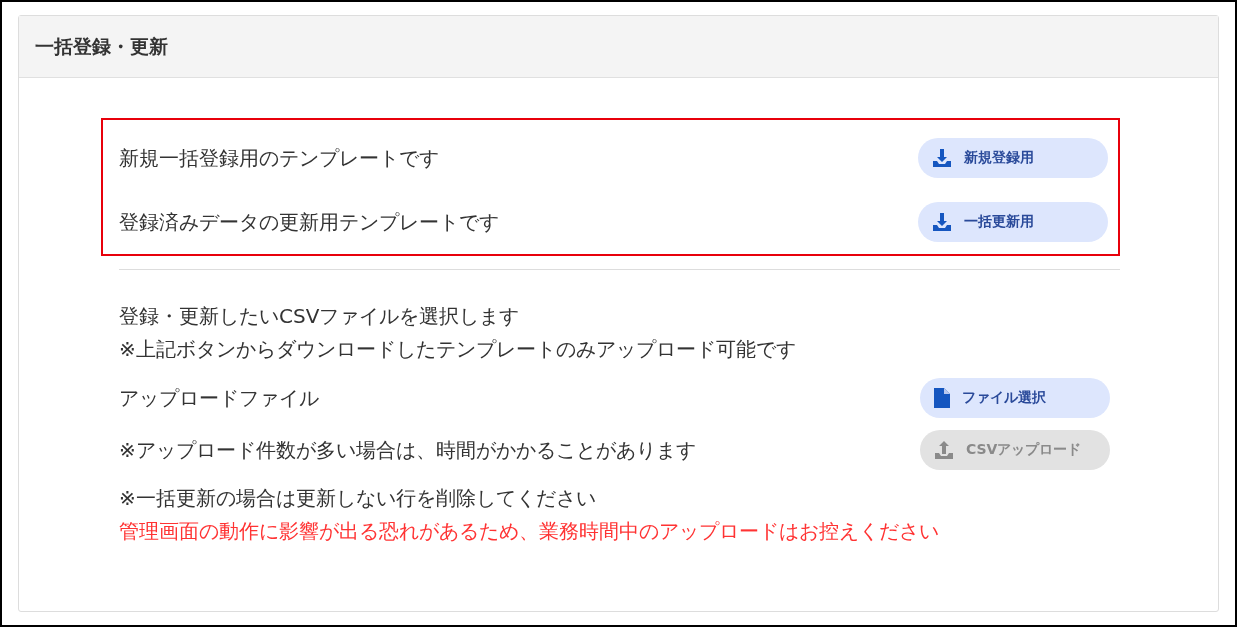 The height and width of the screenshot is (627, 1237). Describe the element at coordinates (529, 531) in the screenshot. I see `warning-text: 管理画面の動作に影響が出る恐れがあるため、業務時間中のアップロードはお控えください` at that location.